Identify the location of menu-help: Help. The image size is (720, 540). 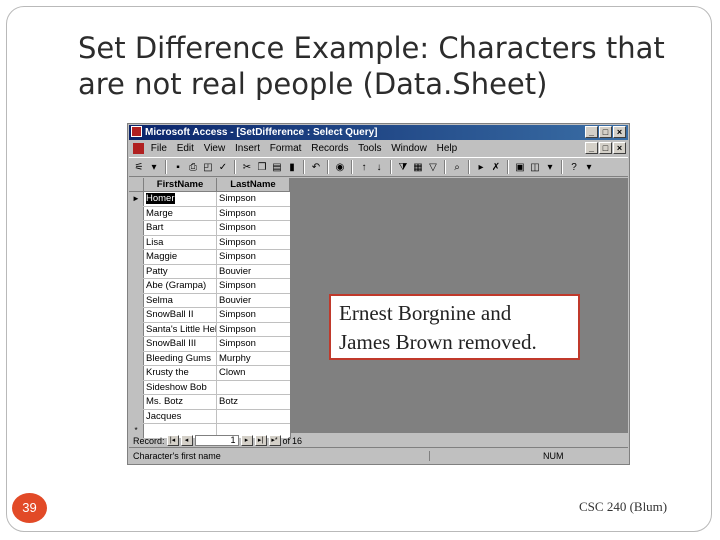
(447, 148).